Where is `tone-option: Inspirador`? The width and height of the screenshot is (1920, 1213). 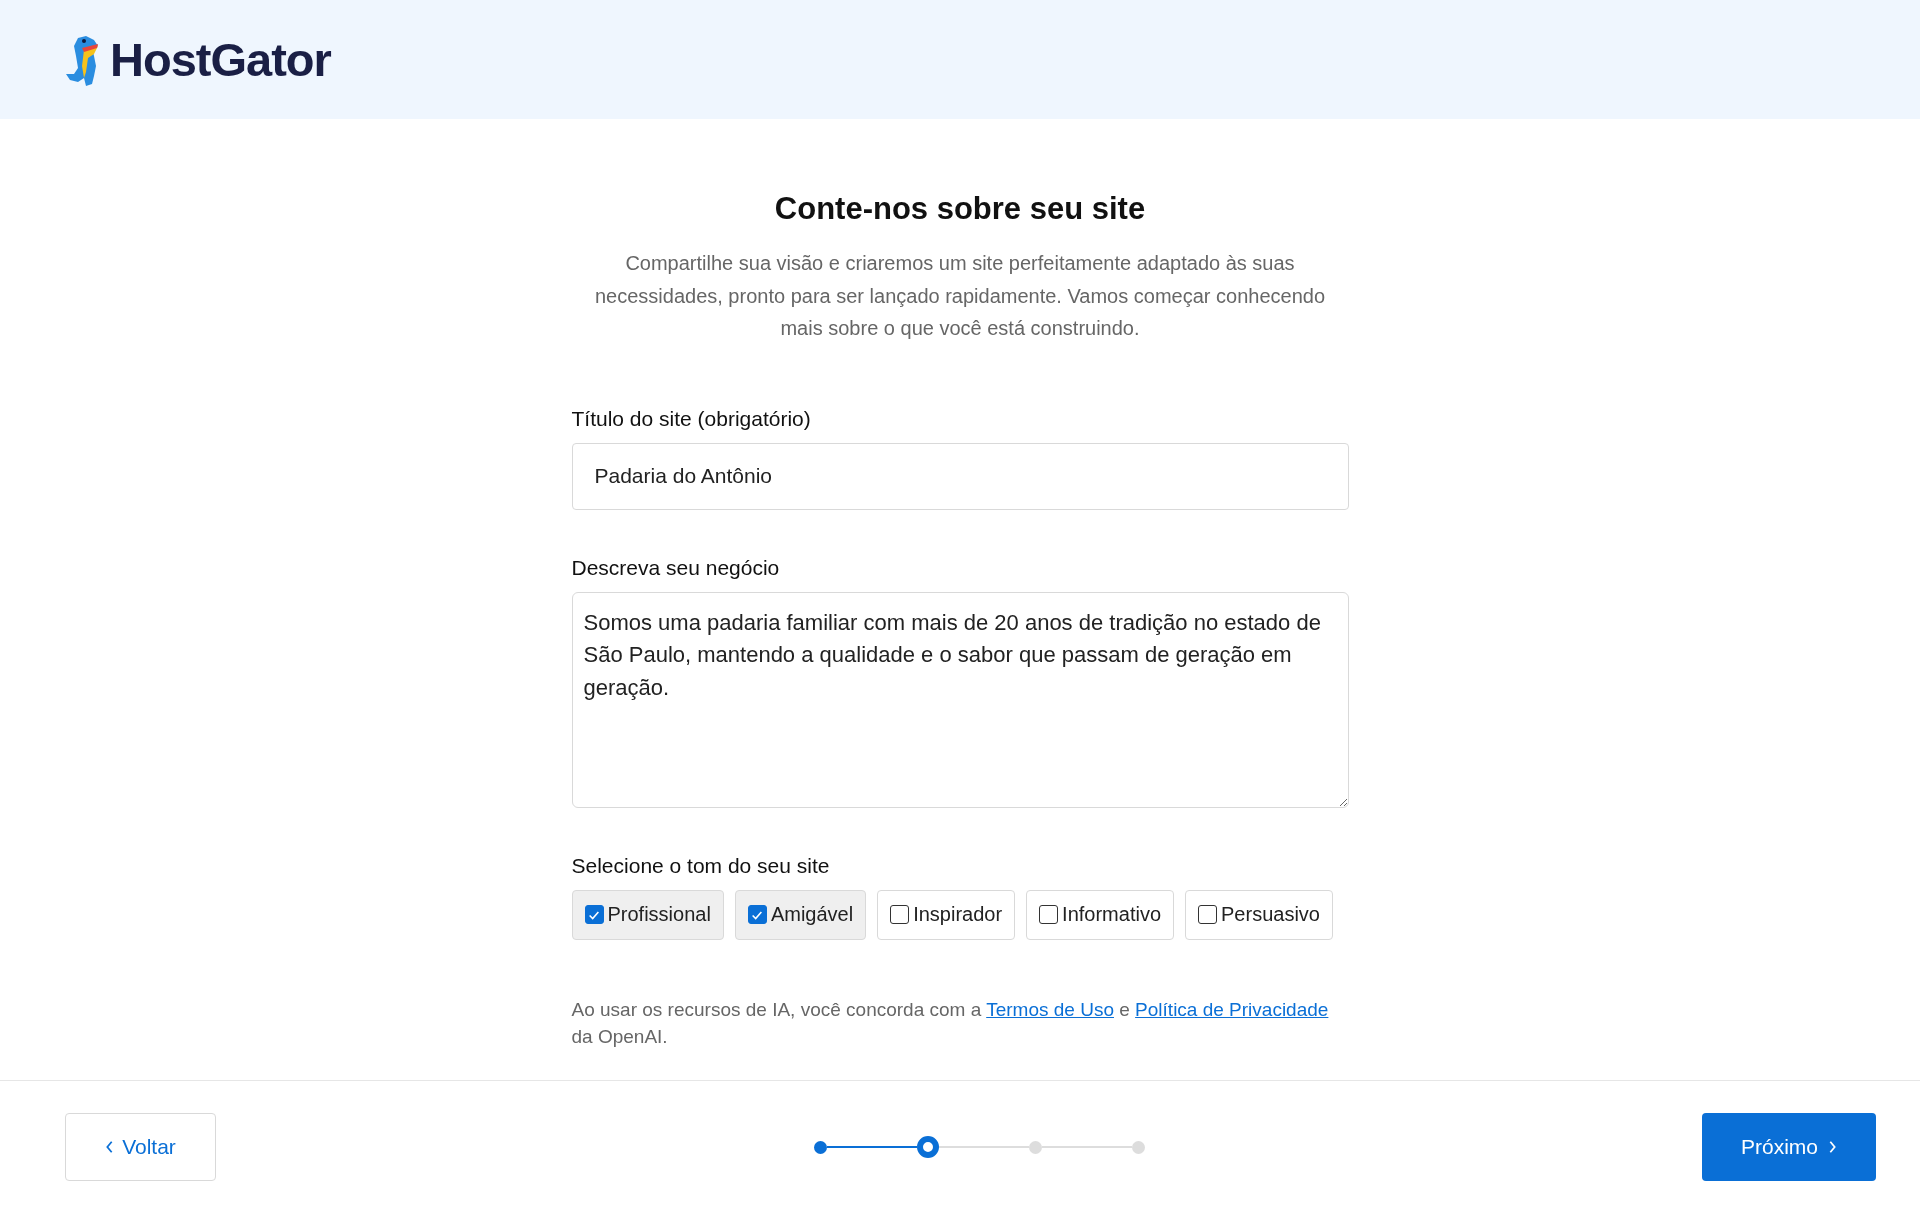 tone-option: Inspirador is located at coordinates (946, 914).